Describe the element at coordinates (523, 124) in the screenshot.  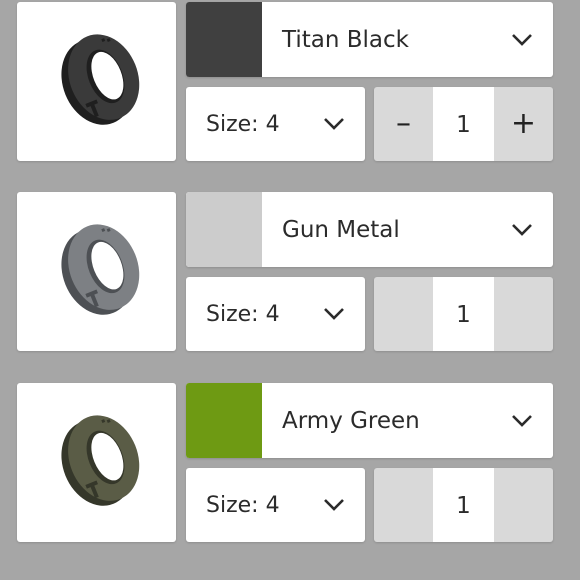
I see `increase-quantity-button: +` at that location.